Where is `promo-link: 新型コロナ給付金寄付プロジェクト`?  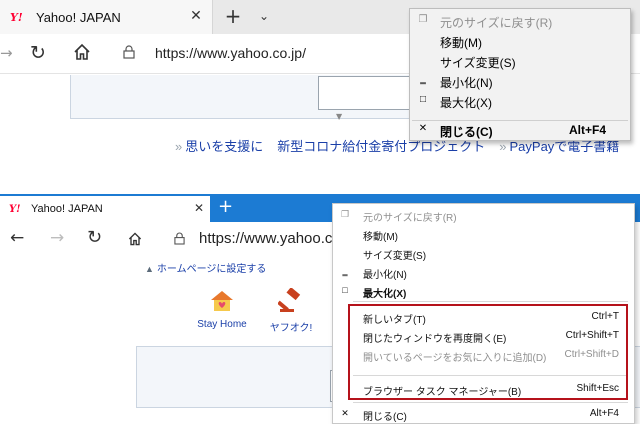 promo-link: 新型コロナ給付金寄付プロジェクト is located at coordinates (381, 146).